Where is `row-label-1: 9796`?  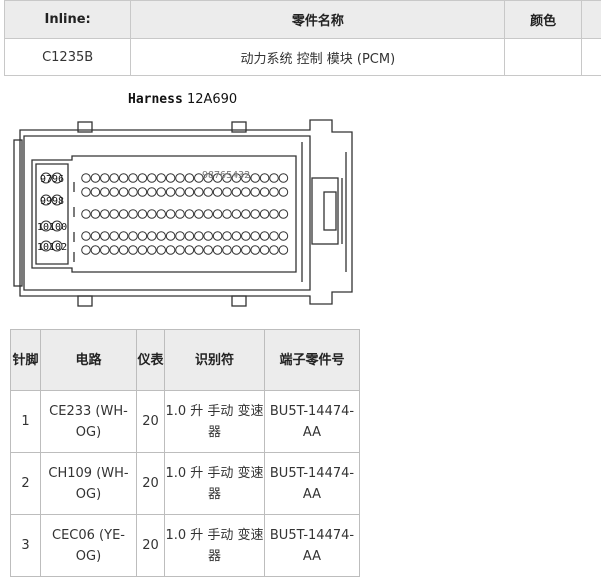
row-label-1: 9796 is located at coordinates (52, 179).